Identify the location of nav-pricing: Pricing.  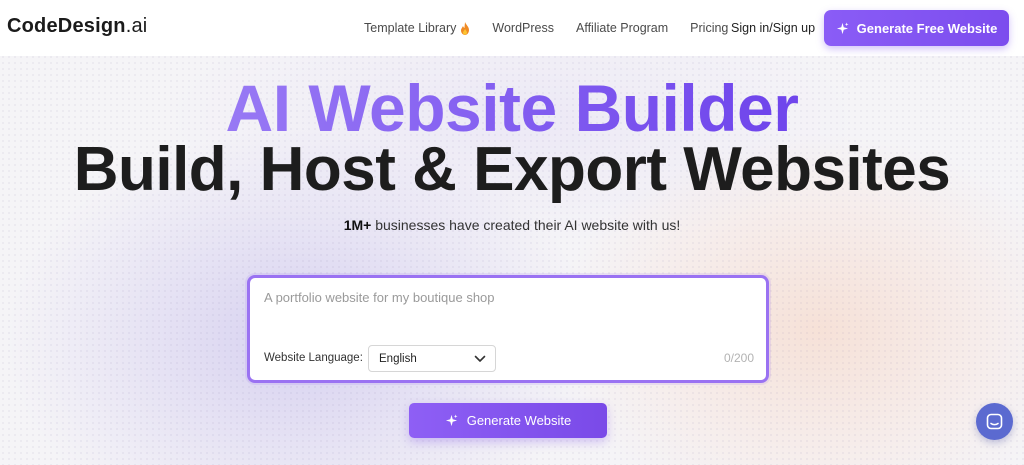
(709, 28).